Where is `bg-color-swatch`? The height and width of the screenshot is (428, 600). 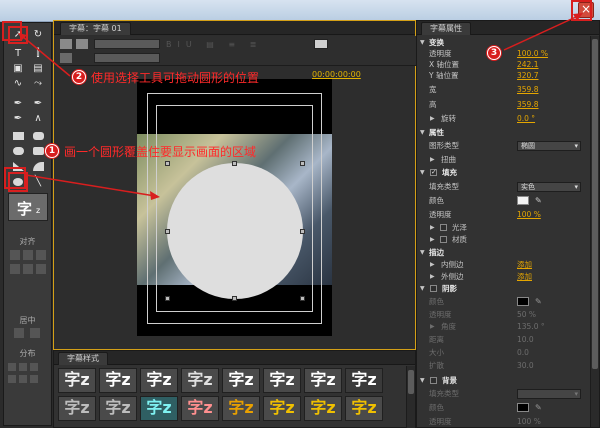 bg-color-swatch is located at coordinates (523, 407).